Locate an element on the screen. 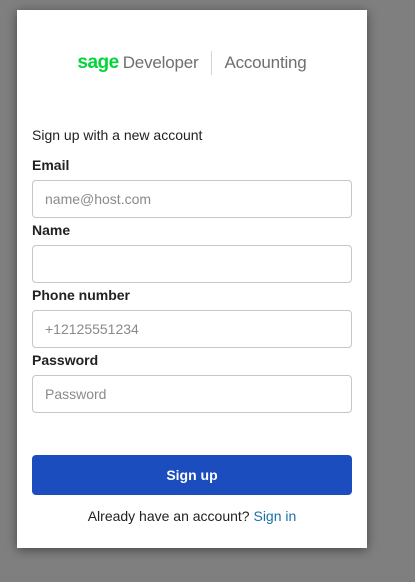 This screenshot has height=582, width=415. brand-header: sage Developer Accounting is located at coordinates (192, 63).